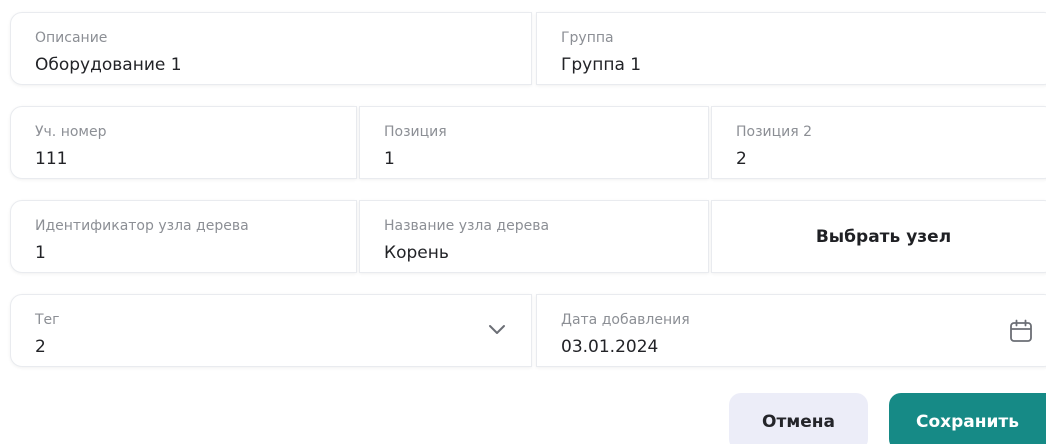 The height and width of the screenshot is (444, 1046). Describe the element at coordinates (142, 226) in the screenshot. I see `tree-node-id-label: Идентификатор узла дерева` at that location.